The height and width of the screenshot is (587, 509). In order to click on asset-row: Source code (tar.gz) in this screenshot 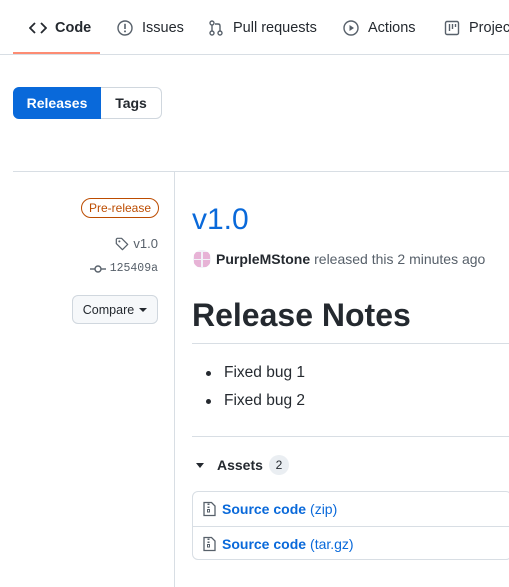, I will do `click(351, 543)`.